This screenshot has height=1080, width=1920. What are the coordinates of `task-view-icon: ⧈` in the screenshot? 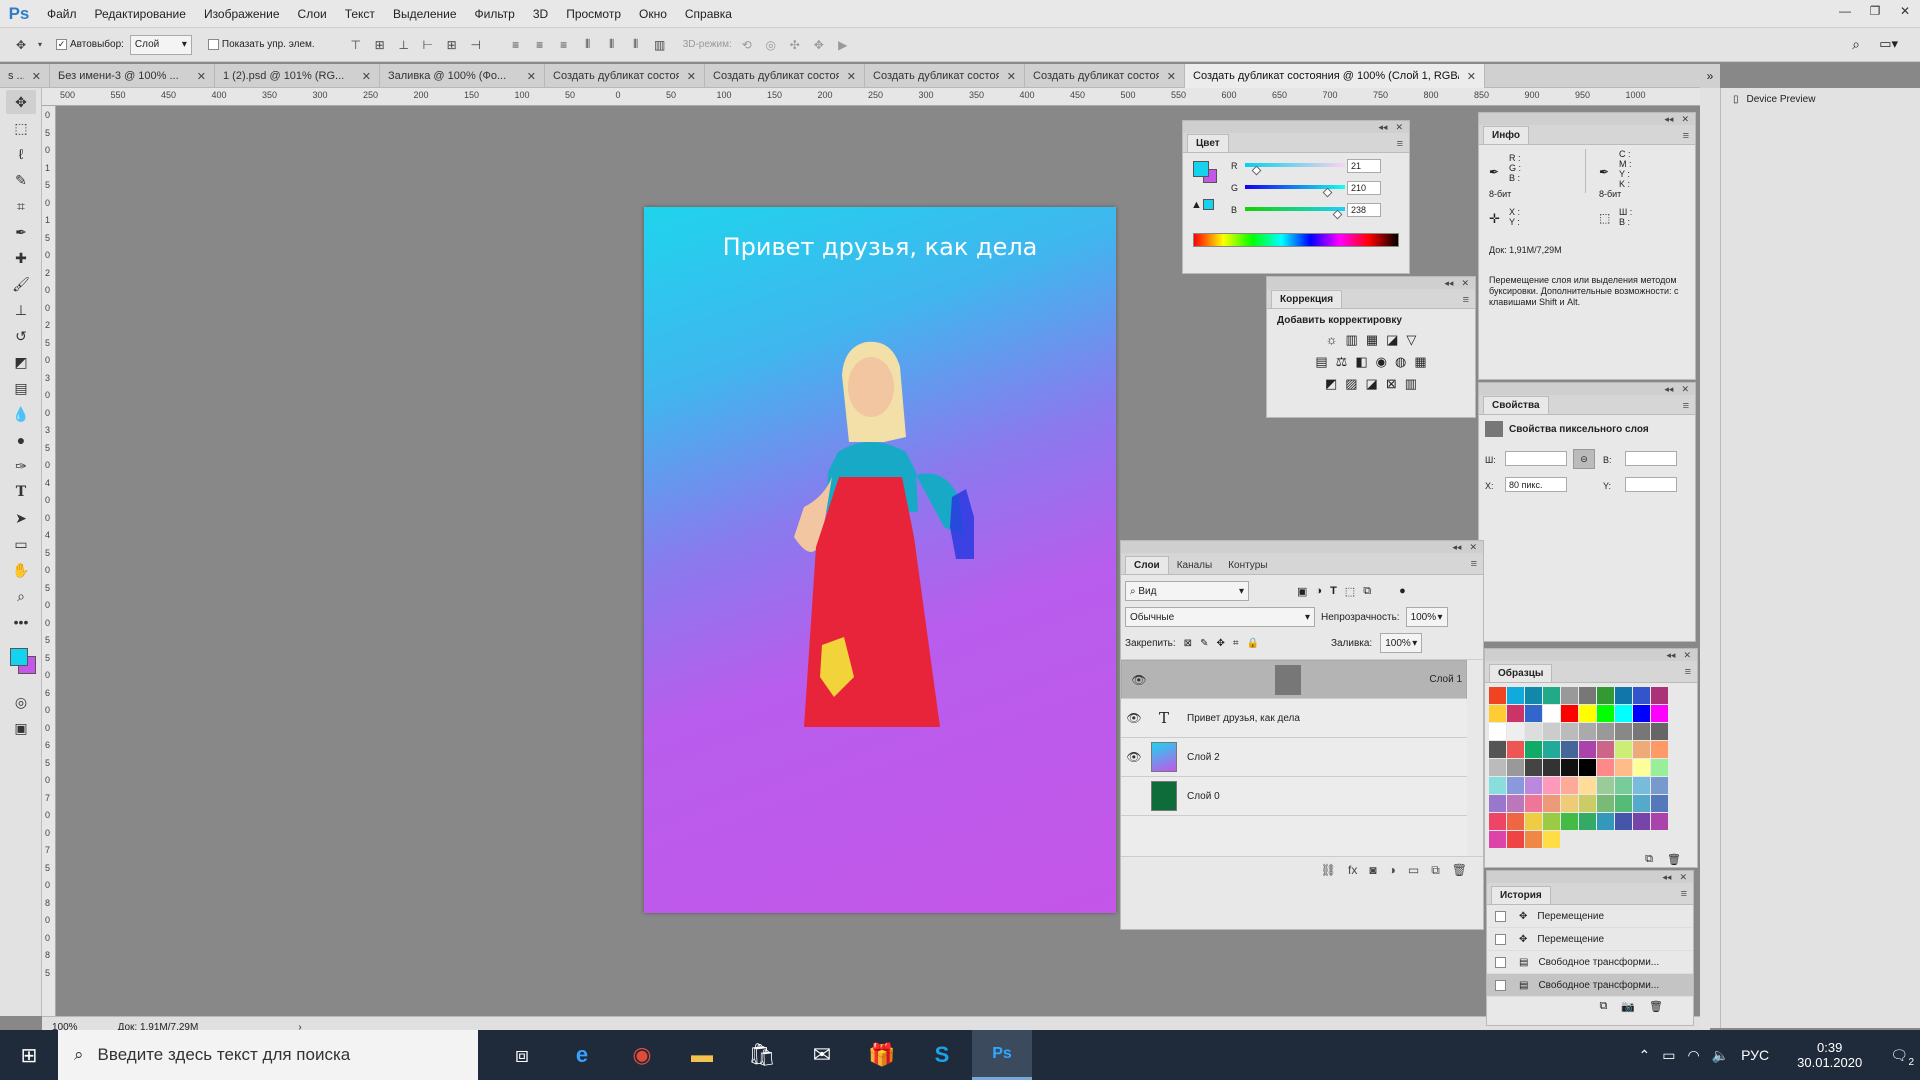 It's located at (522, 1055).